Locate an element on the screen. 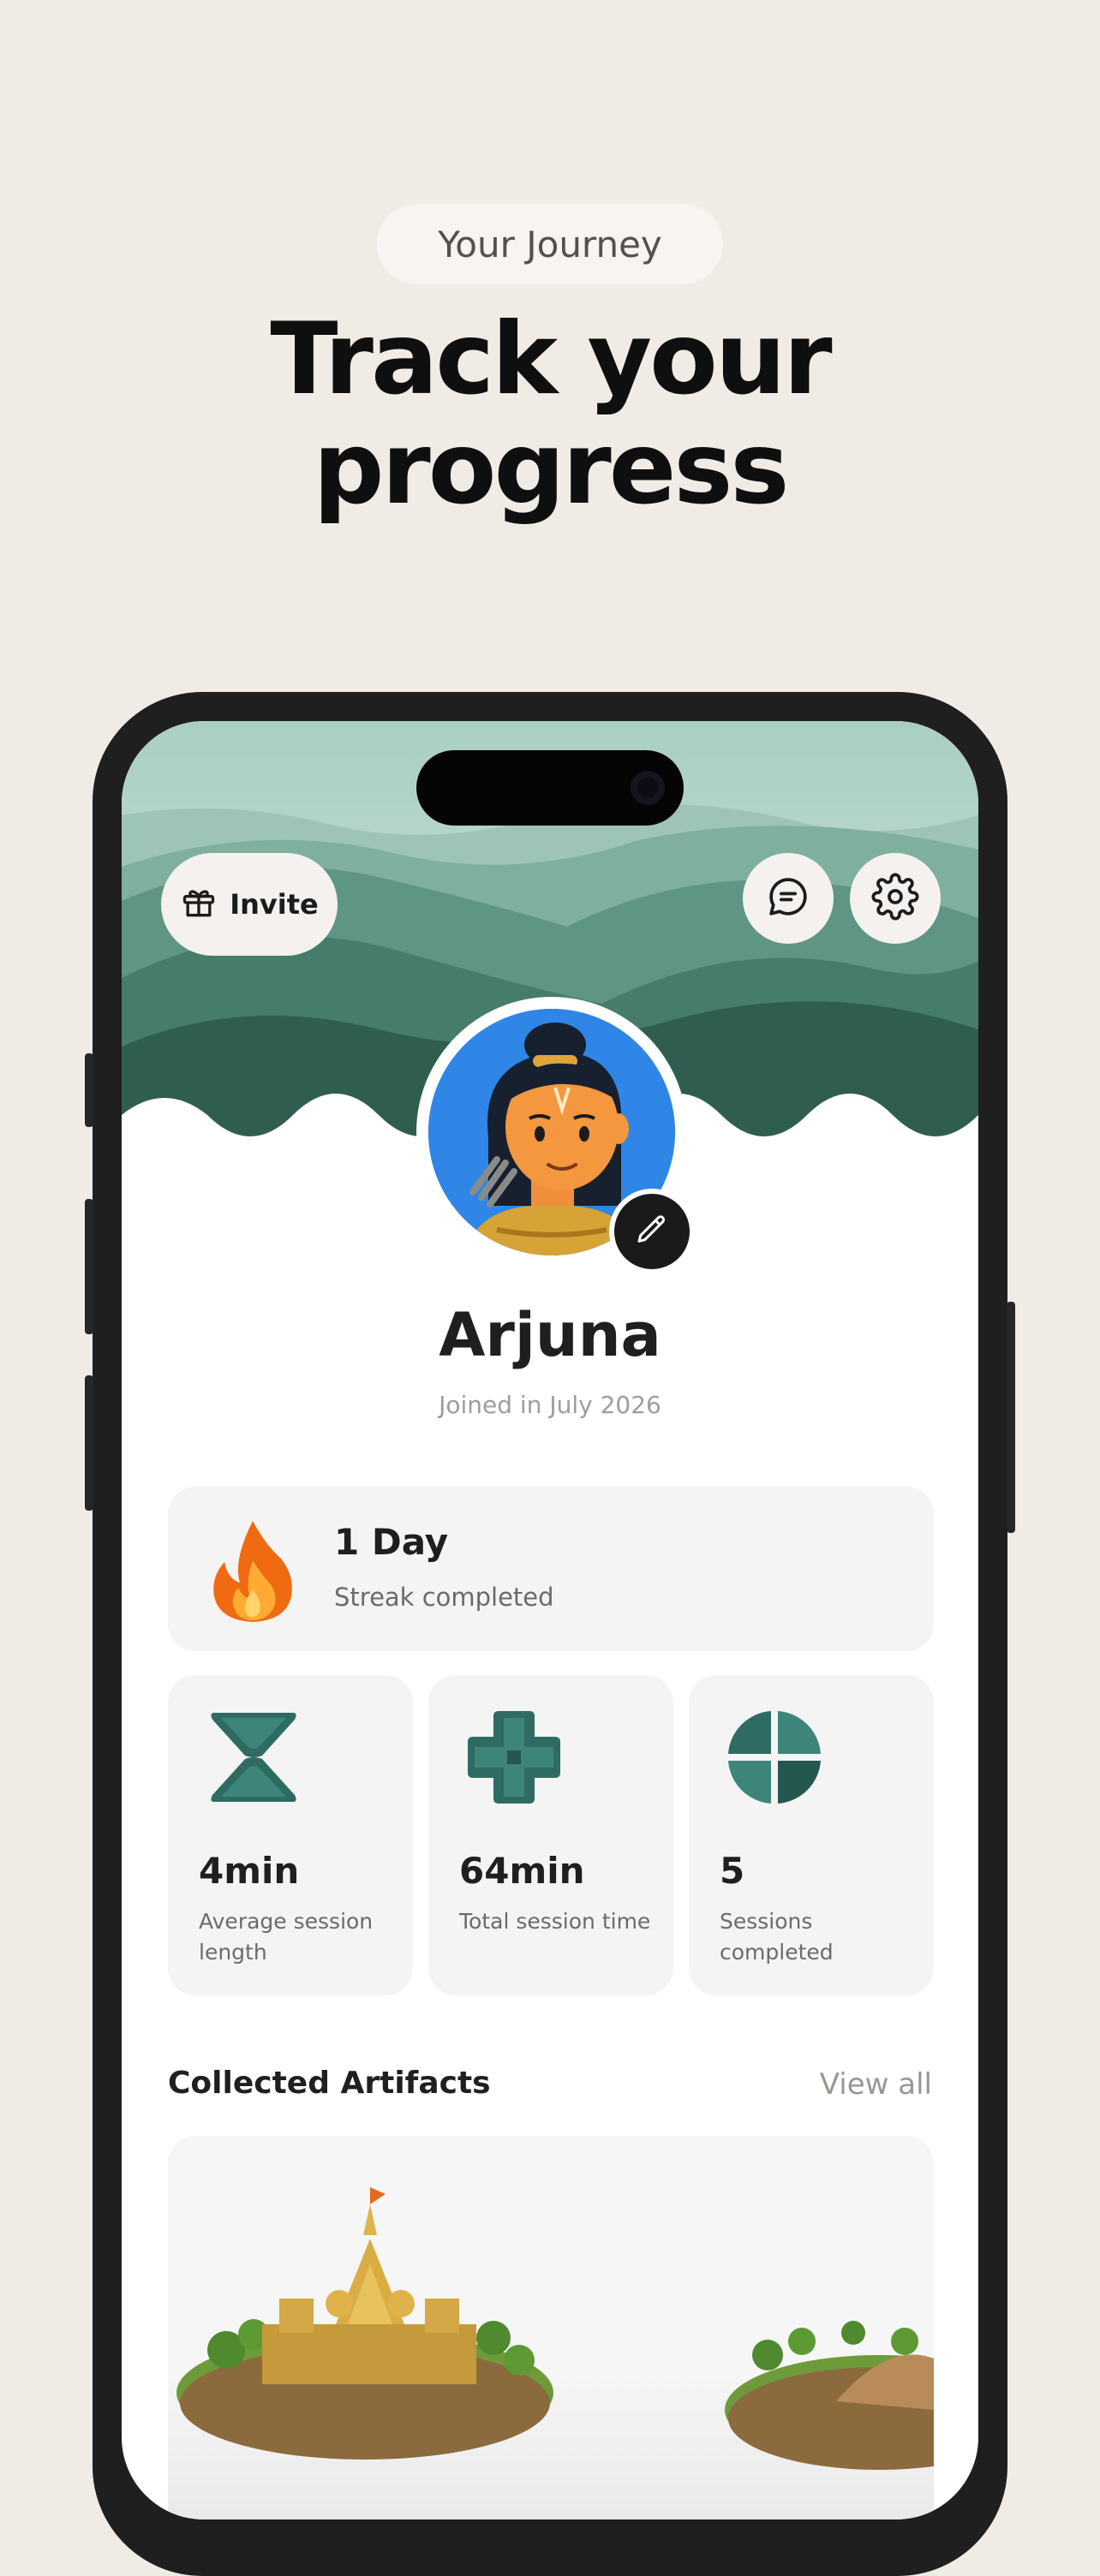 The image size is (1100, 2576). streak-label: Streak completed is located at coordinates (444, 1598).